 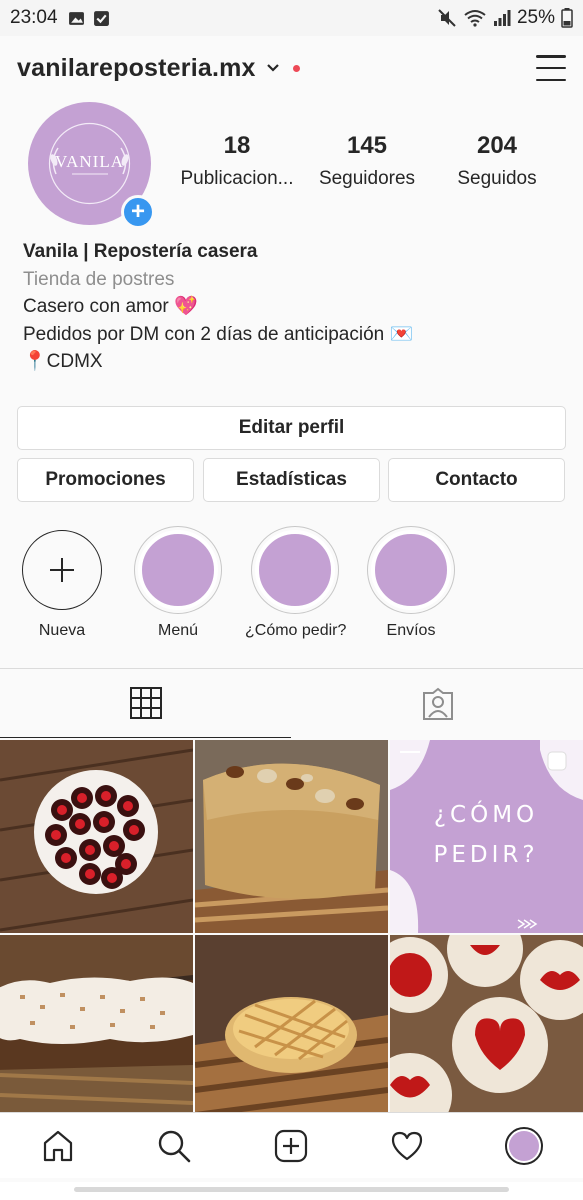 I want to click on add-post-icon, so click(x=291, y=1146).